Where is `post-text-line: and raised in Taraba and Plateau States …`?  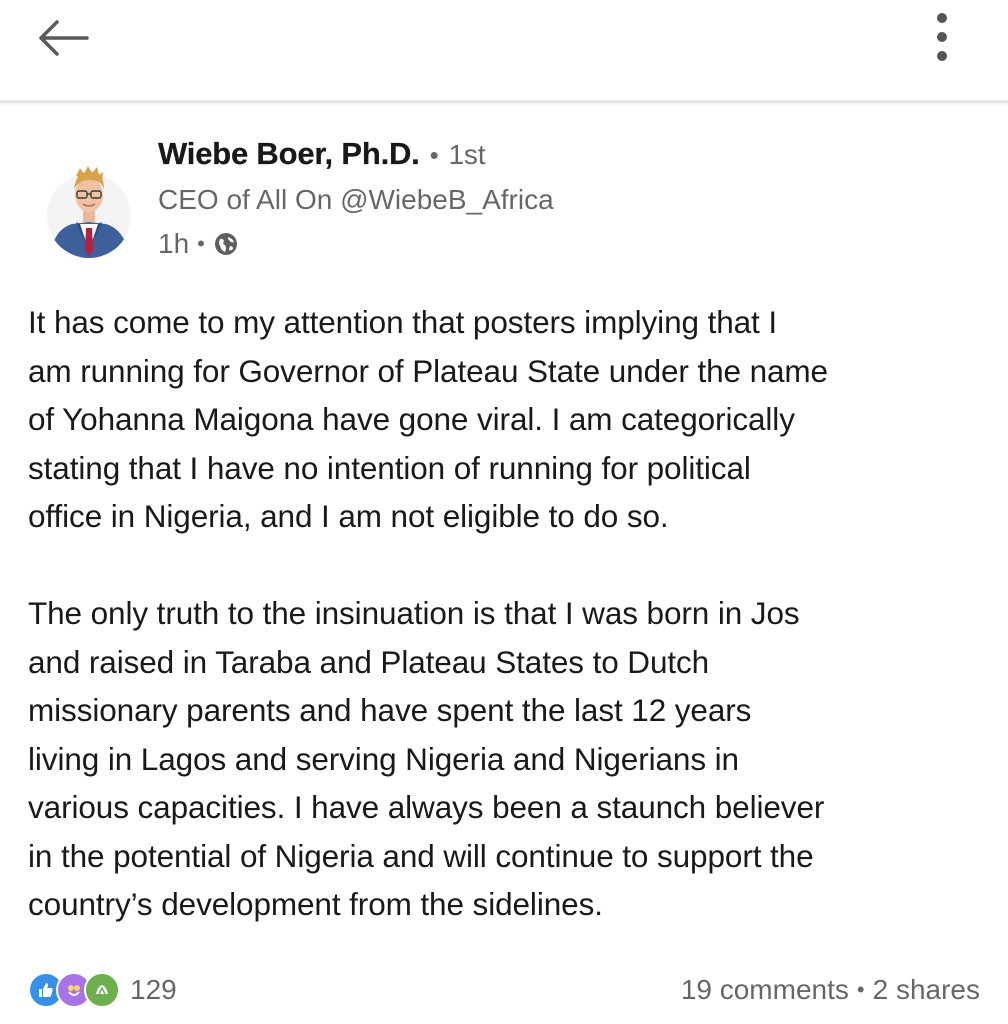 post-text-line: and raised in Taraba and Plateau States … is located at coordinates (369, 661).